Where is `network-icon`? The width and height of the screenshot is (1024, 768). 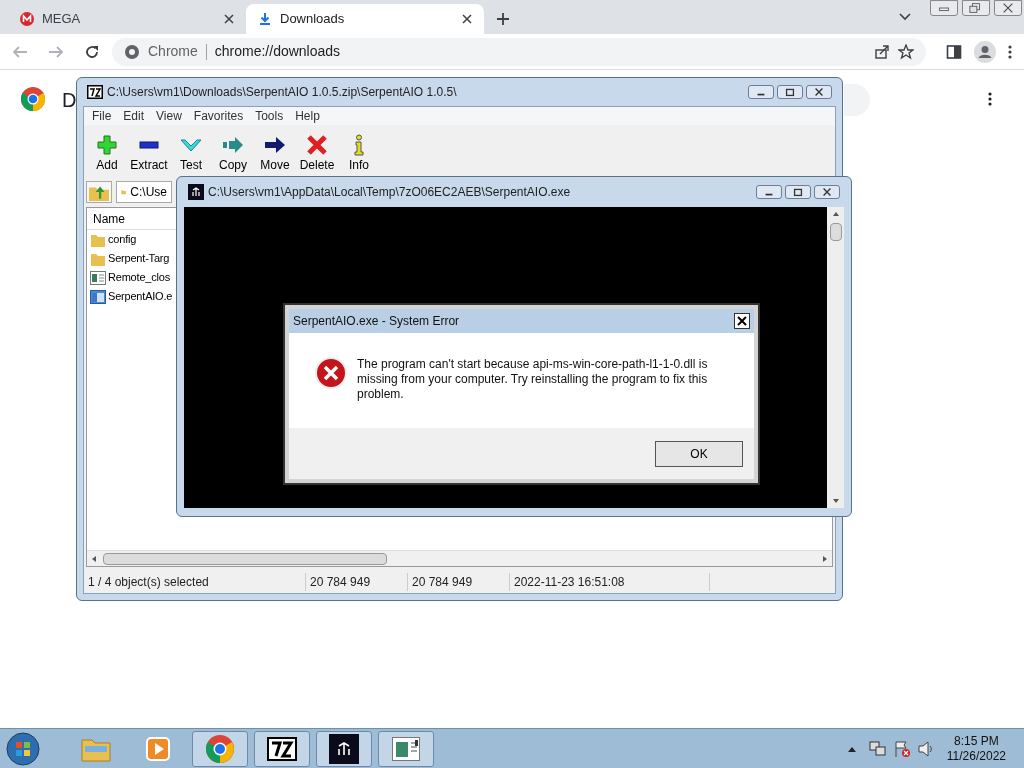
network-icon is located at coordinates (877, 748).